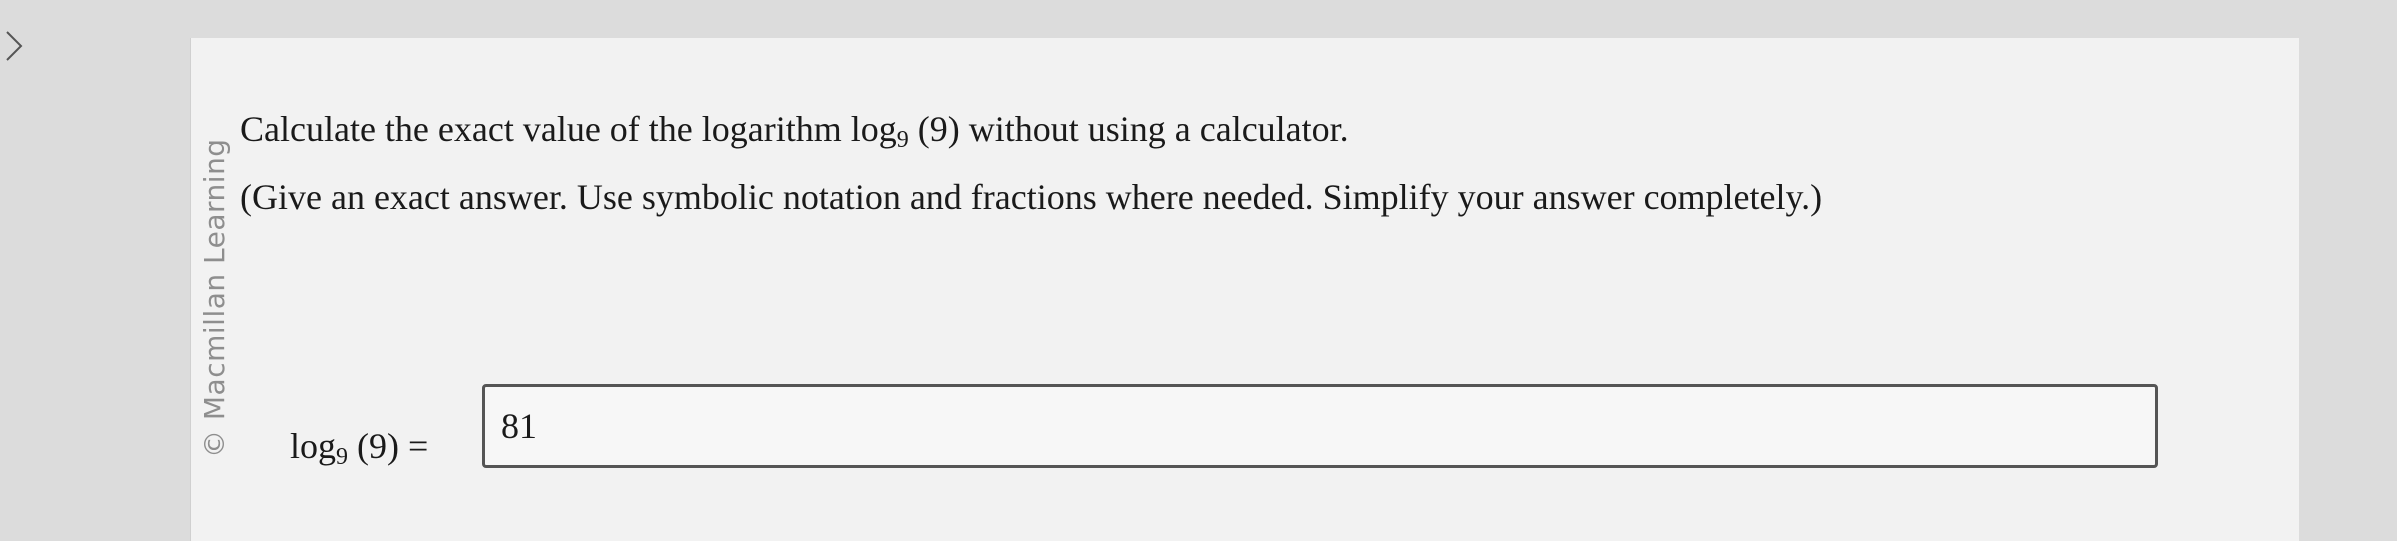 The image size is (2397, 541). What do you see at coordinates (1154, 129) in the screenshot?
I see `question-suffix: without using a calculator.` at bounding box center [1154, 129].